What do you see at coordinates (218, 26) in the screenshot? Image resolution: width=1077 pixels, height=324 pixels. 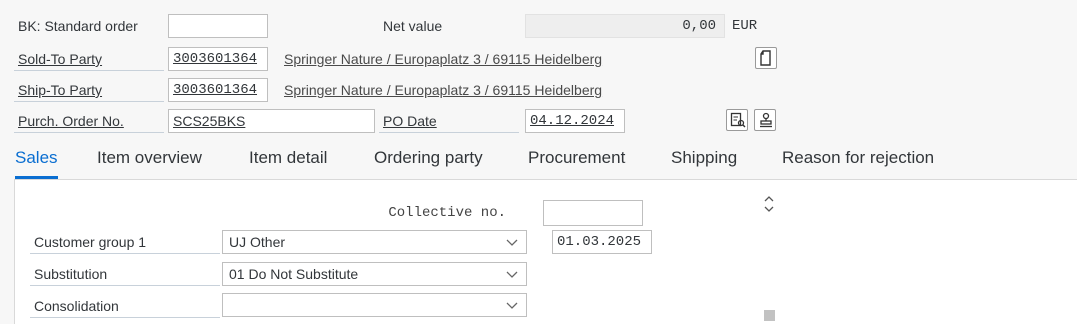 I see `order-type-field` at bounding box center [218, 26].